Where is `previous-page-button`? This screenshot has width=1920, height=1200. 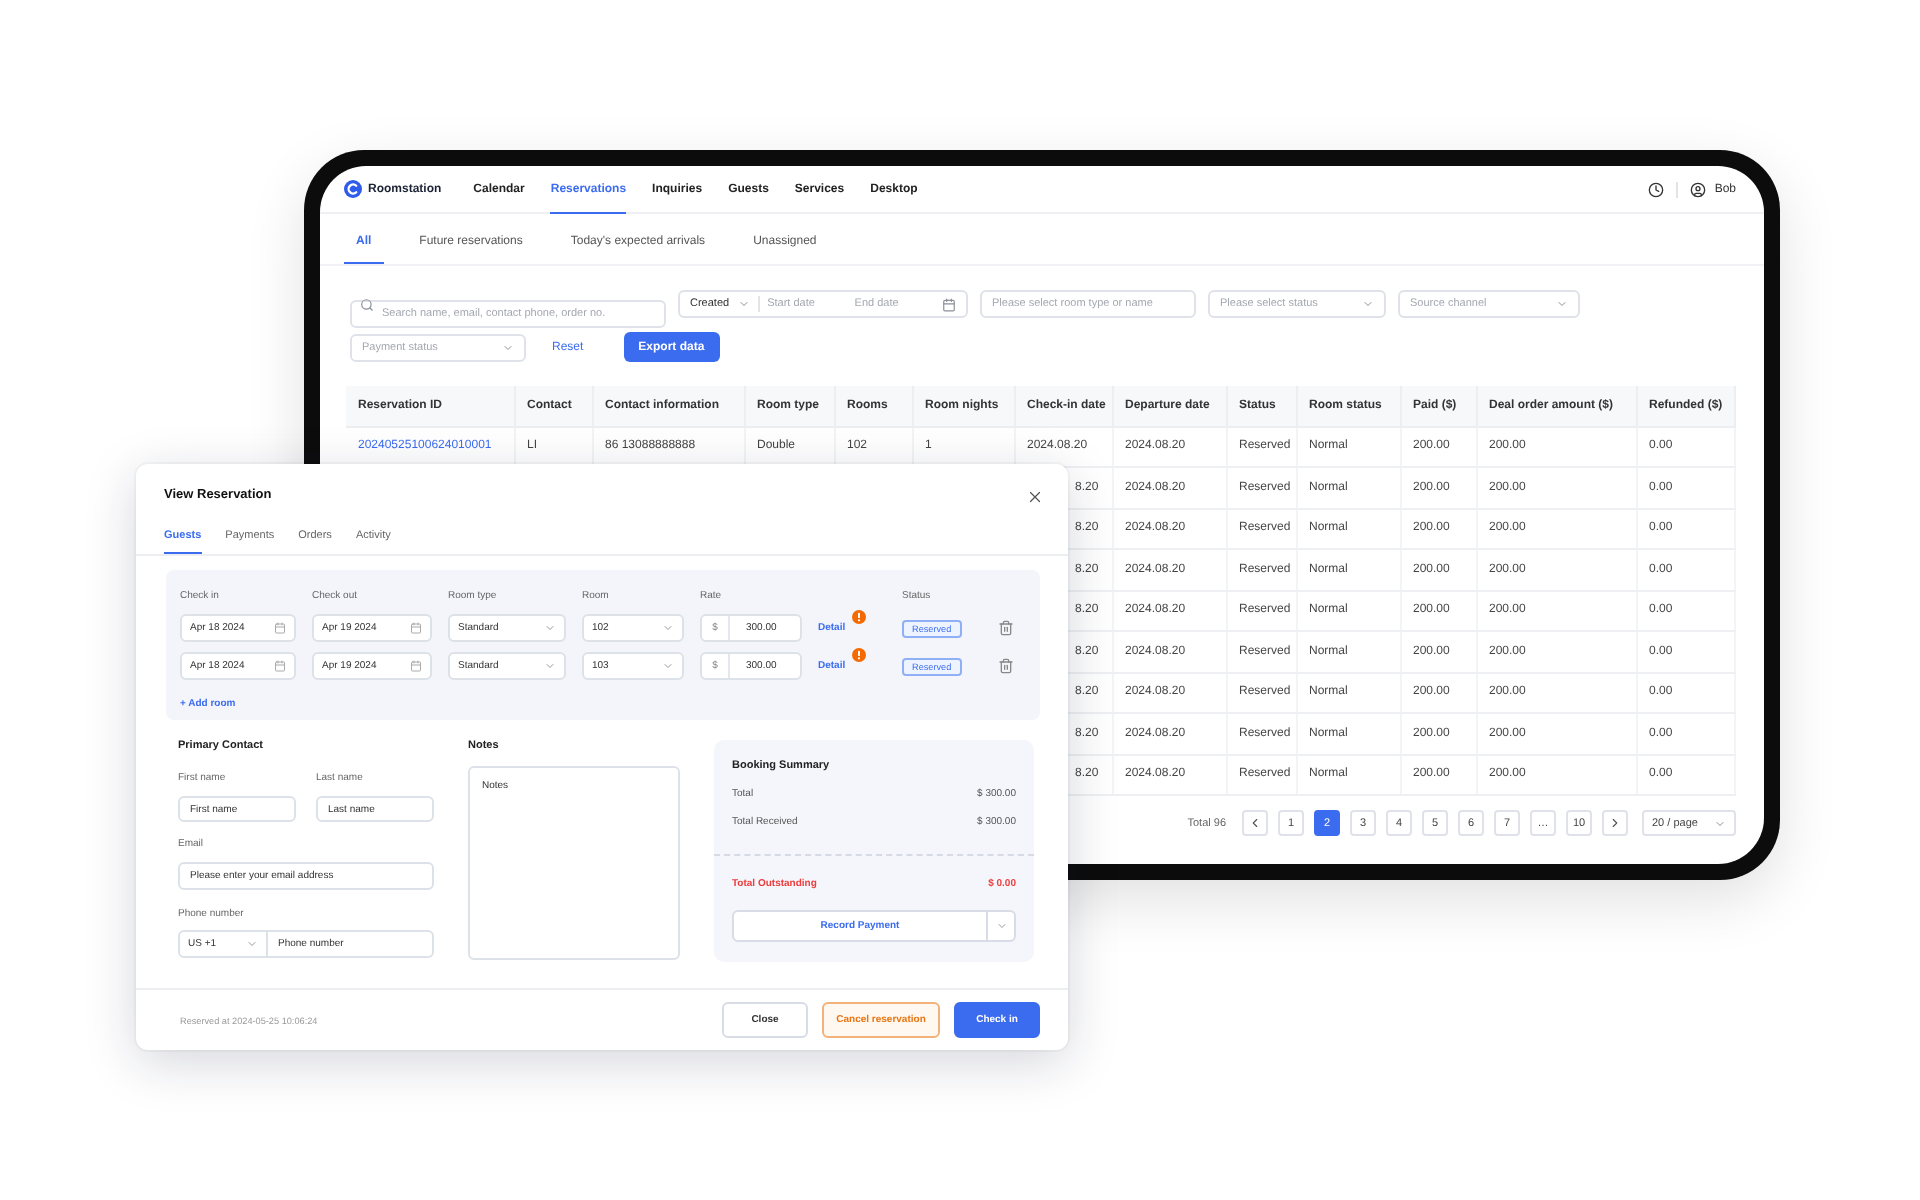
previous-page-button is located at coordinates (1255, 823).